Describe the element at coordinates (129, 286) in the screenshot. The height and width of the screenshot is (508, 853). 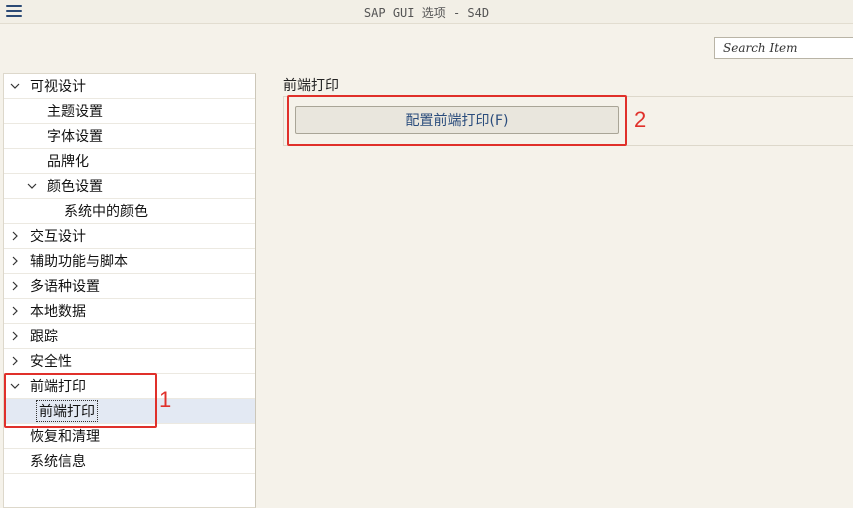
I see `tree-item-multilanguage: 多语种设置` at that location.